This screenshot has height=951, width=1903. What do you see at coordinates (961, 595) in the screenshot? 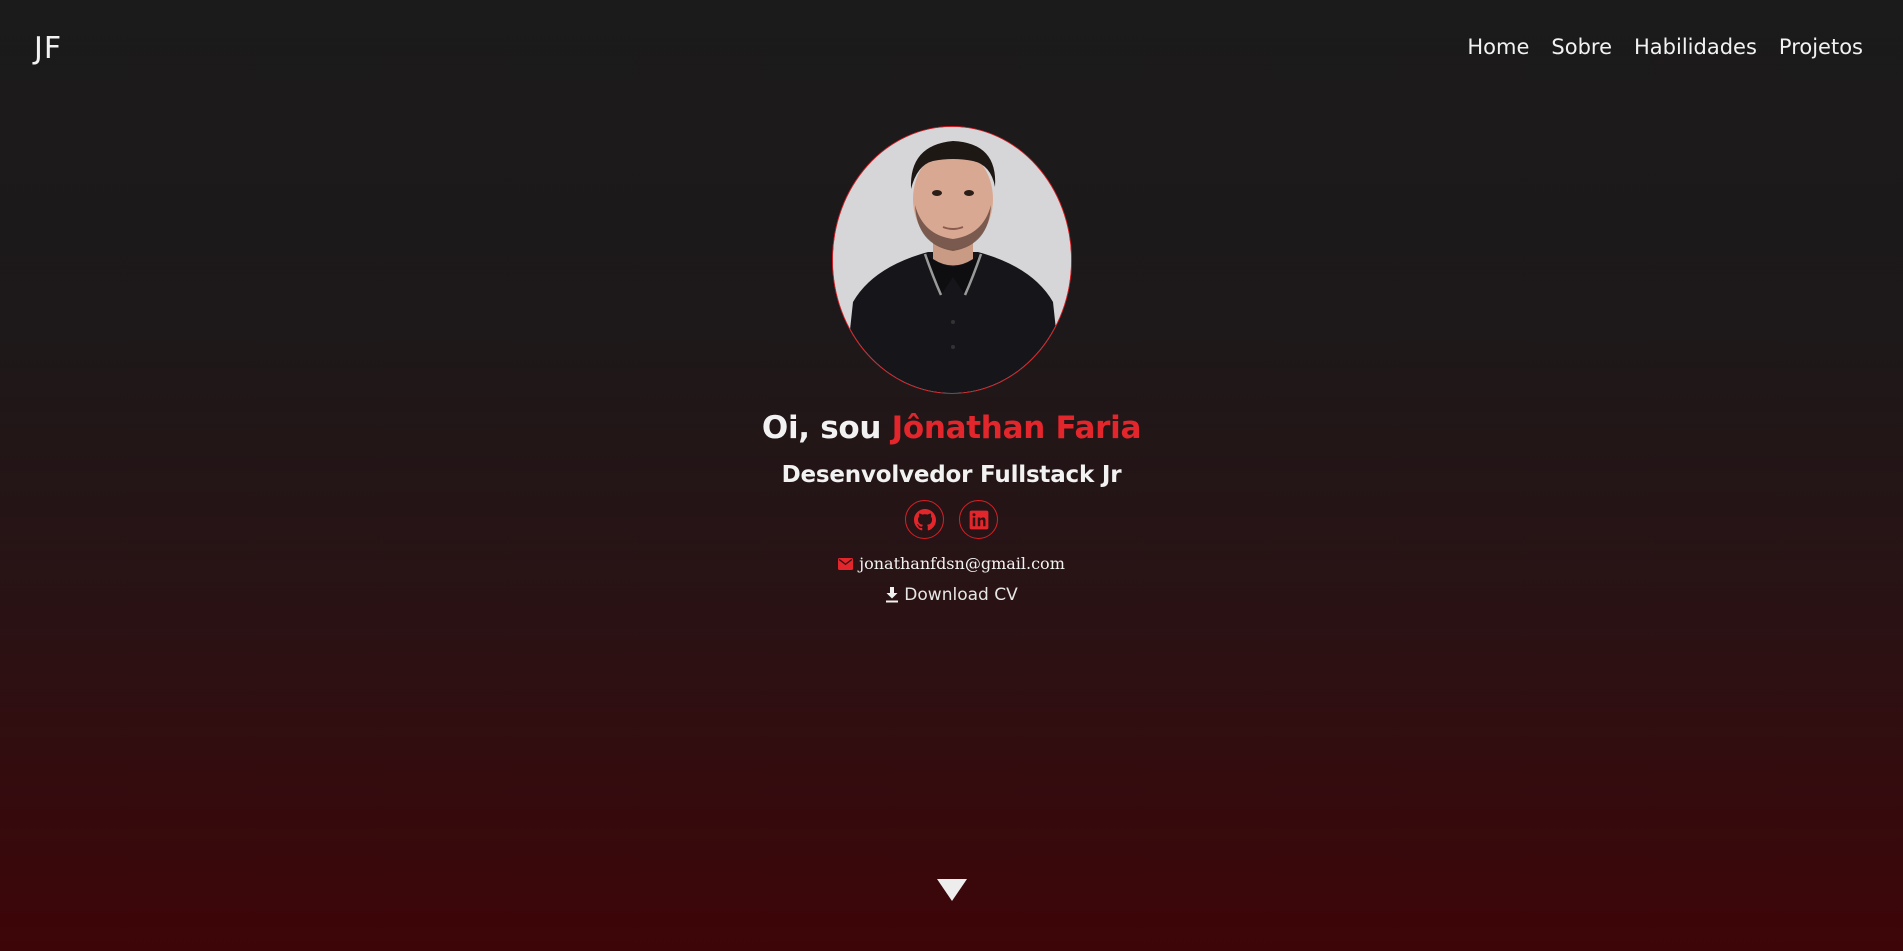
I see `download-cv-label: Download CV` at bounding box center [961, 595].